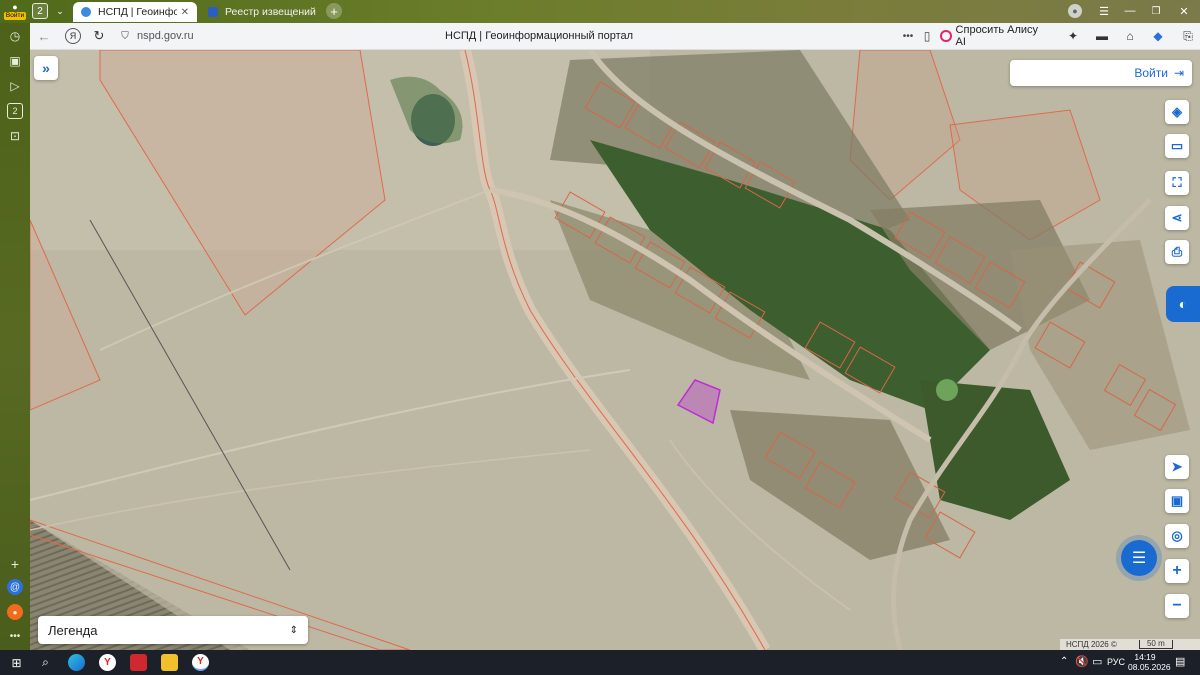 The image size is (1200, 675). What do you see at coordinates (1184, 11) in the screenshot?
I see `close-window-icon: ✕` at bounding box center [1184, 11].